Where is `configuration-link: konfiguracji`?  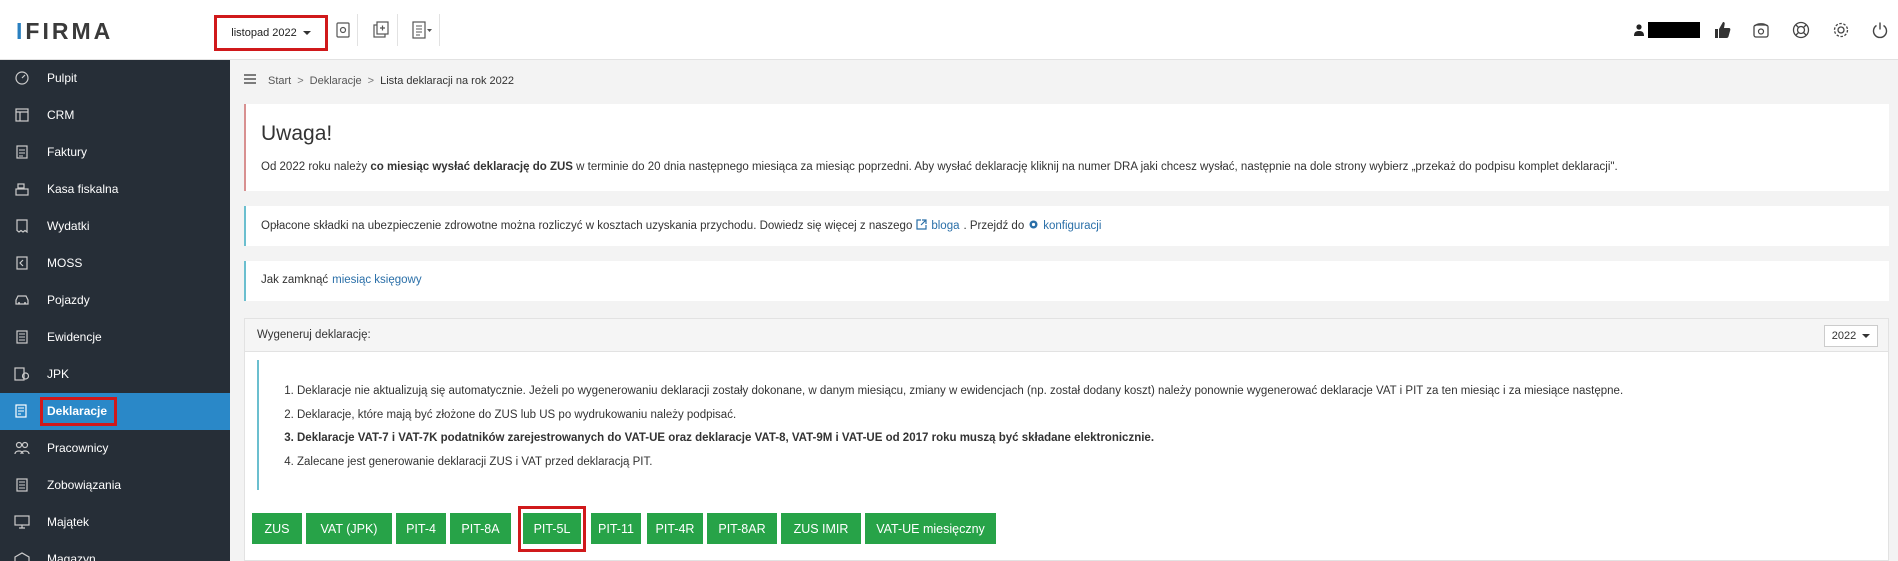
configuration-link: konfiguracji is located at coordinates (1072, 226).